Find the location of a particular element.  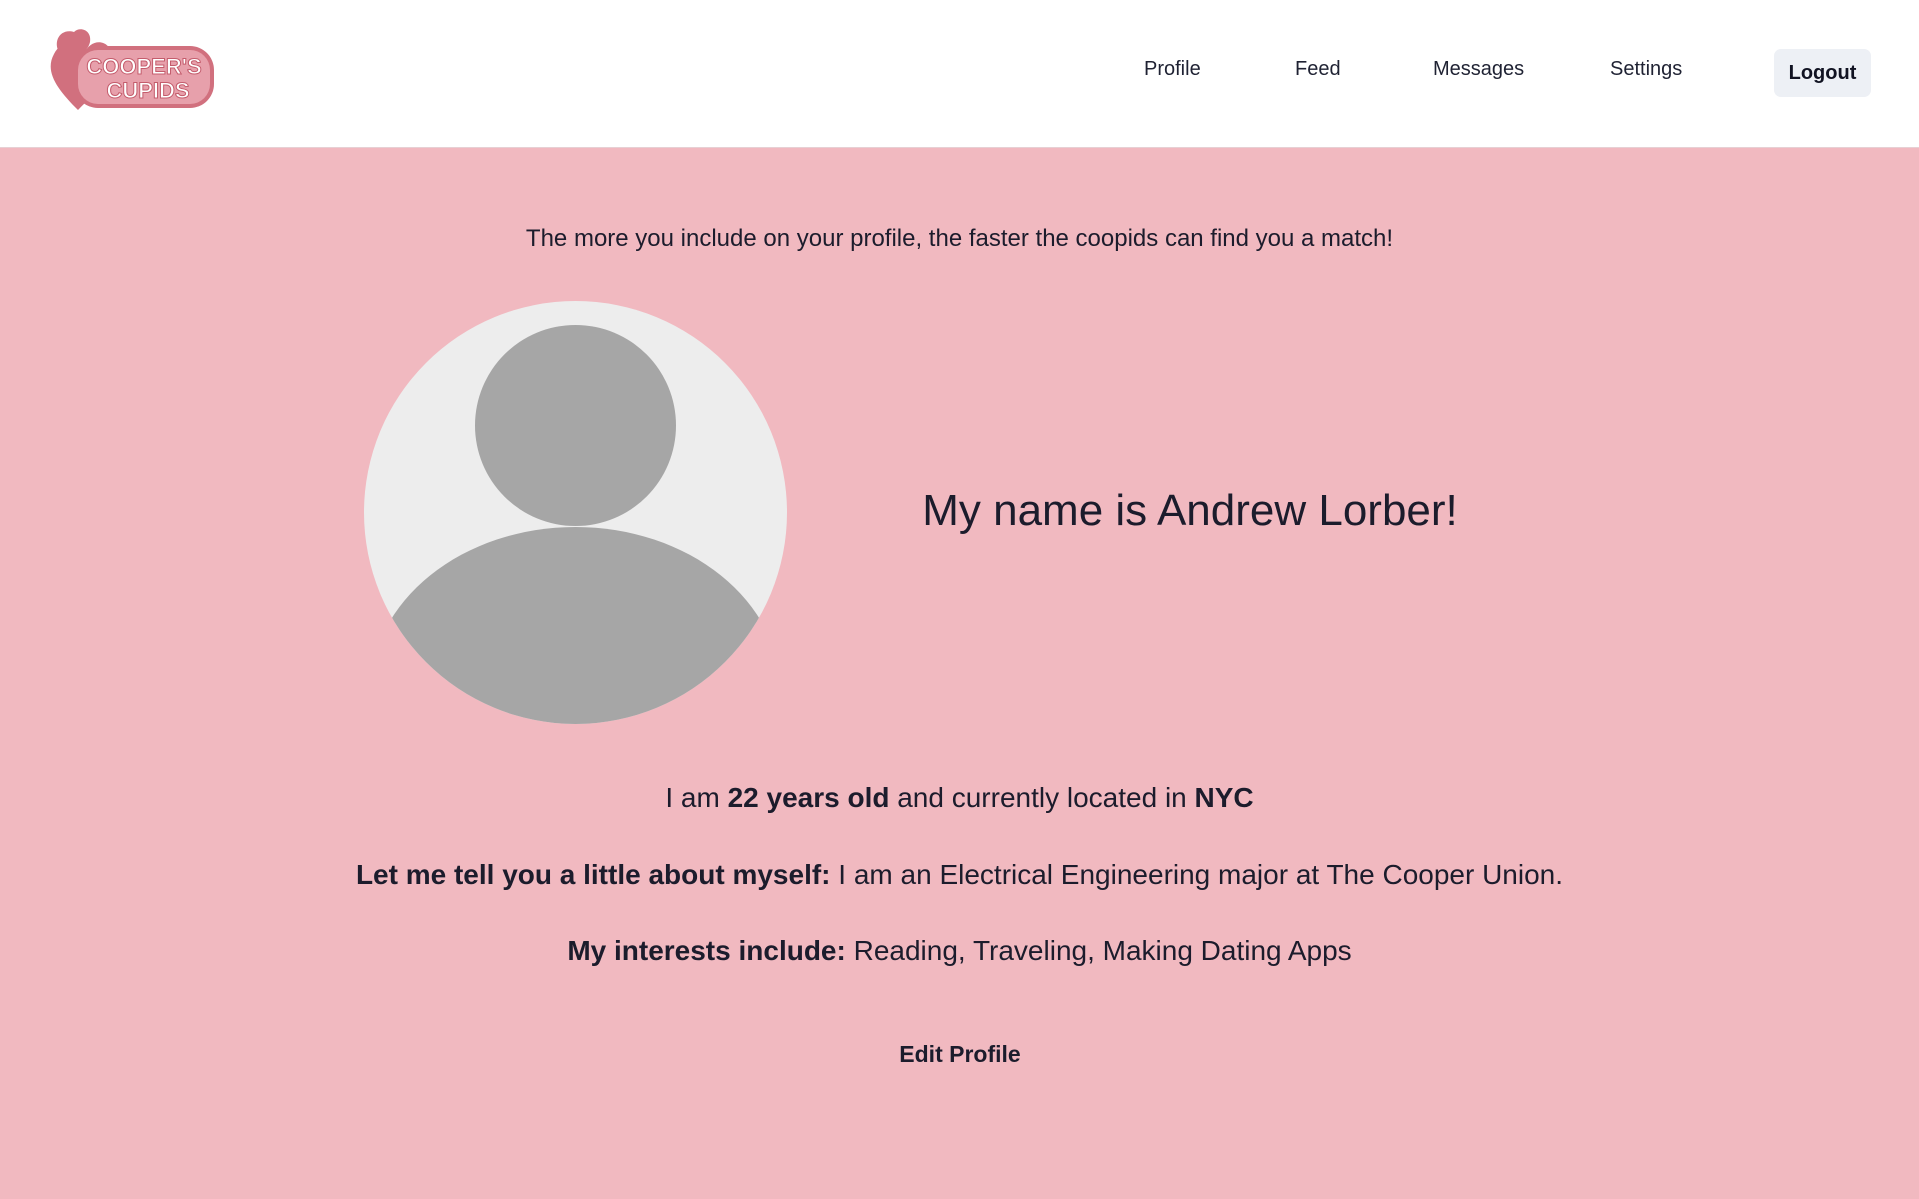

age-prefix: I am is located at coordinates (692, 797).